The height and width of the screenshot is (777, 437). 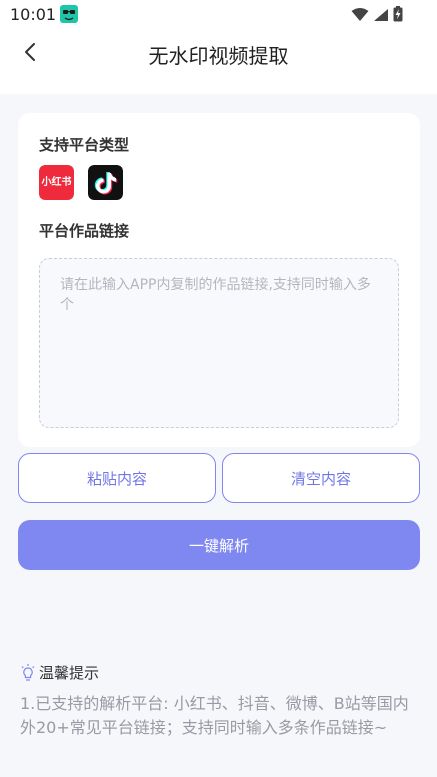 What do you see at coordinates (398, 16) in the screenshot?
I see `battery-charging-icon` at bounding box center [398, 16].